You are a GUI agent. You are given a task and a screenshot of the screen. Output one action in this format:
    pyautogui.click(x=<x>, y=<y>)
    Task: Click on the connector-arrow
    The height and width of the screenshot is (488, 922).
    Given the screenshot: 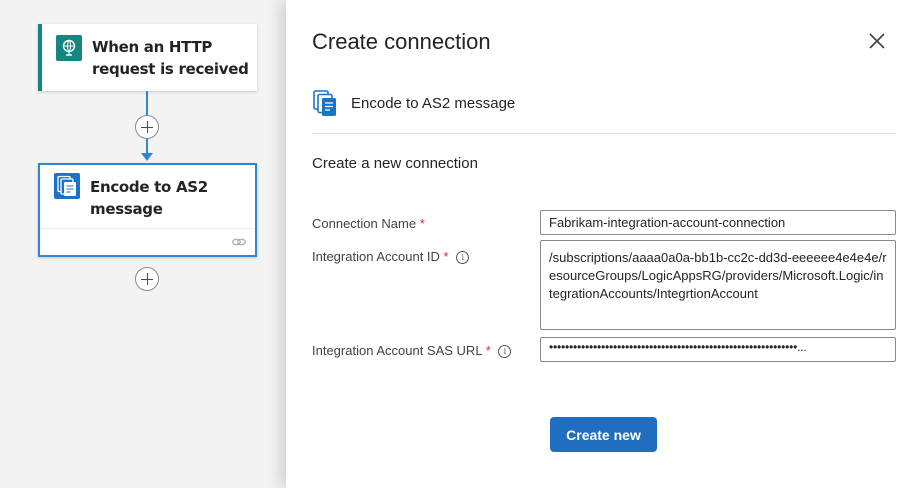 What is the action you would take?
    pyautogui.click(x=147, y=157)
    